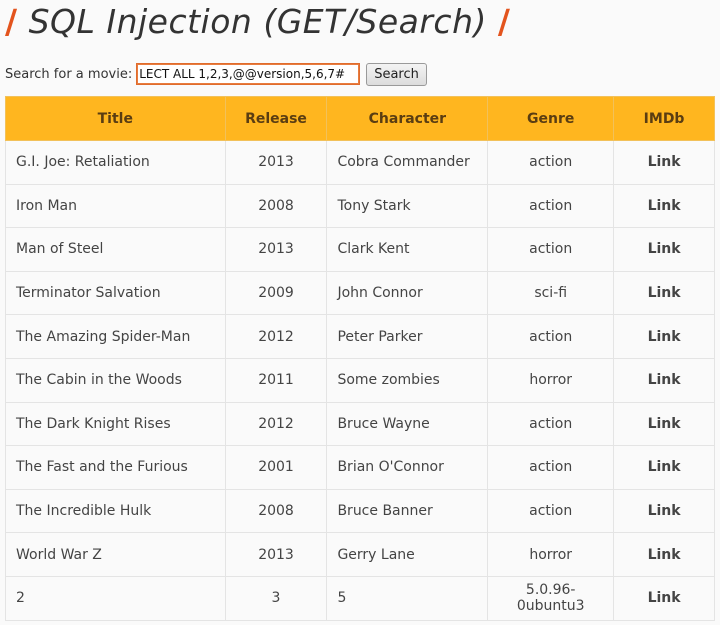 Image resolution: width=720 pixels, height=625 pixels. What do you see at coordinates (115, 424) in the screenshot?
I see `cell-title: The Dark Knight Rises` at bounding box center [115, 424].